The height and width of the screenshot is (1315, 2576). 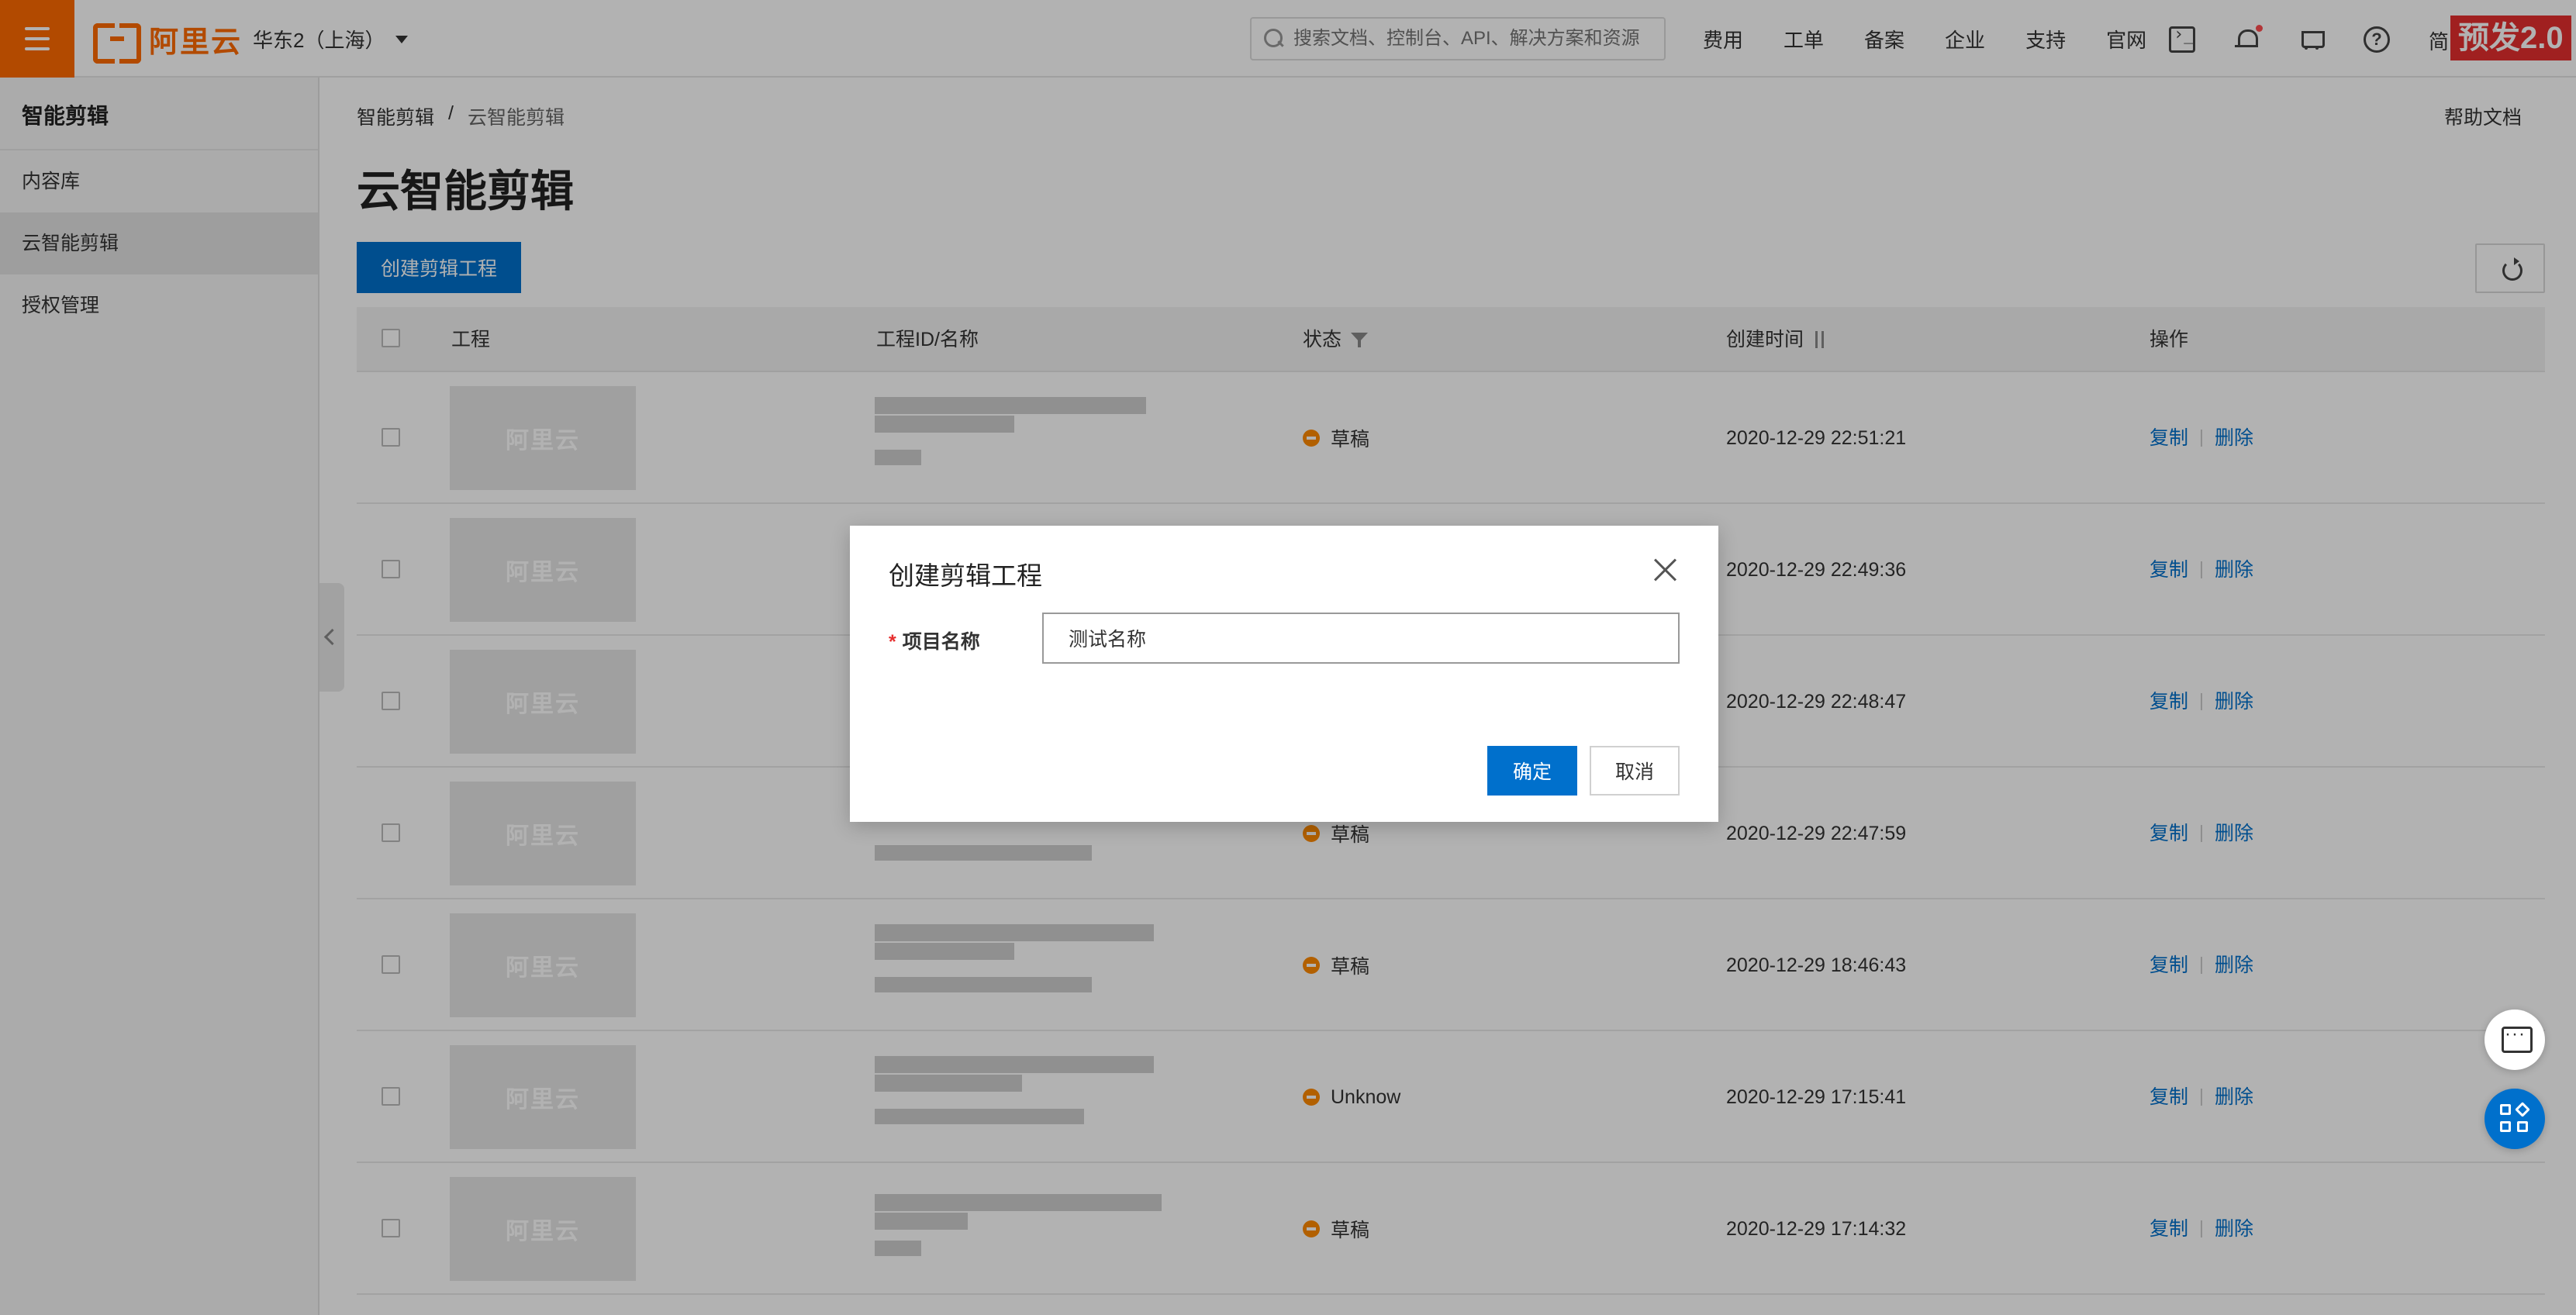 What do you see at coordinates (966, 575) in the screenshot?
I see `dialog-title: 创建剪辑工程` at bounding box center [966, 575].